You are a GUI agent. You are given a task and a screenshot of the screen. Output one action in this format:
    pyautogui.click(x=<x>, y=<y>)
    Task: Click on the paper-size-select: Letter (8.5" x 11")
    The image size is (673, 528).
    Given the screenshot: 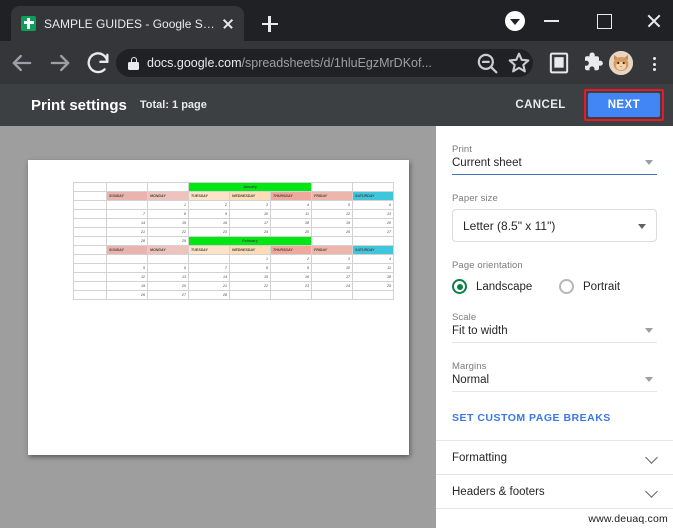 What is the action you would take?
    pyautogui.click(x=554, y=225)
    